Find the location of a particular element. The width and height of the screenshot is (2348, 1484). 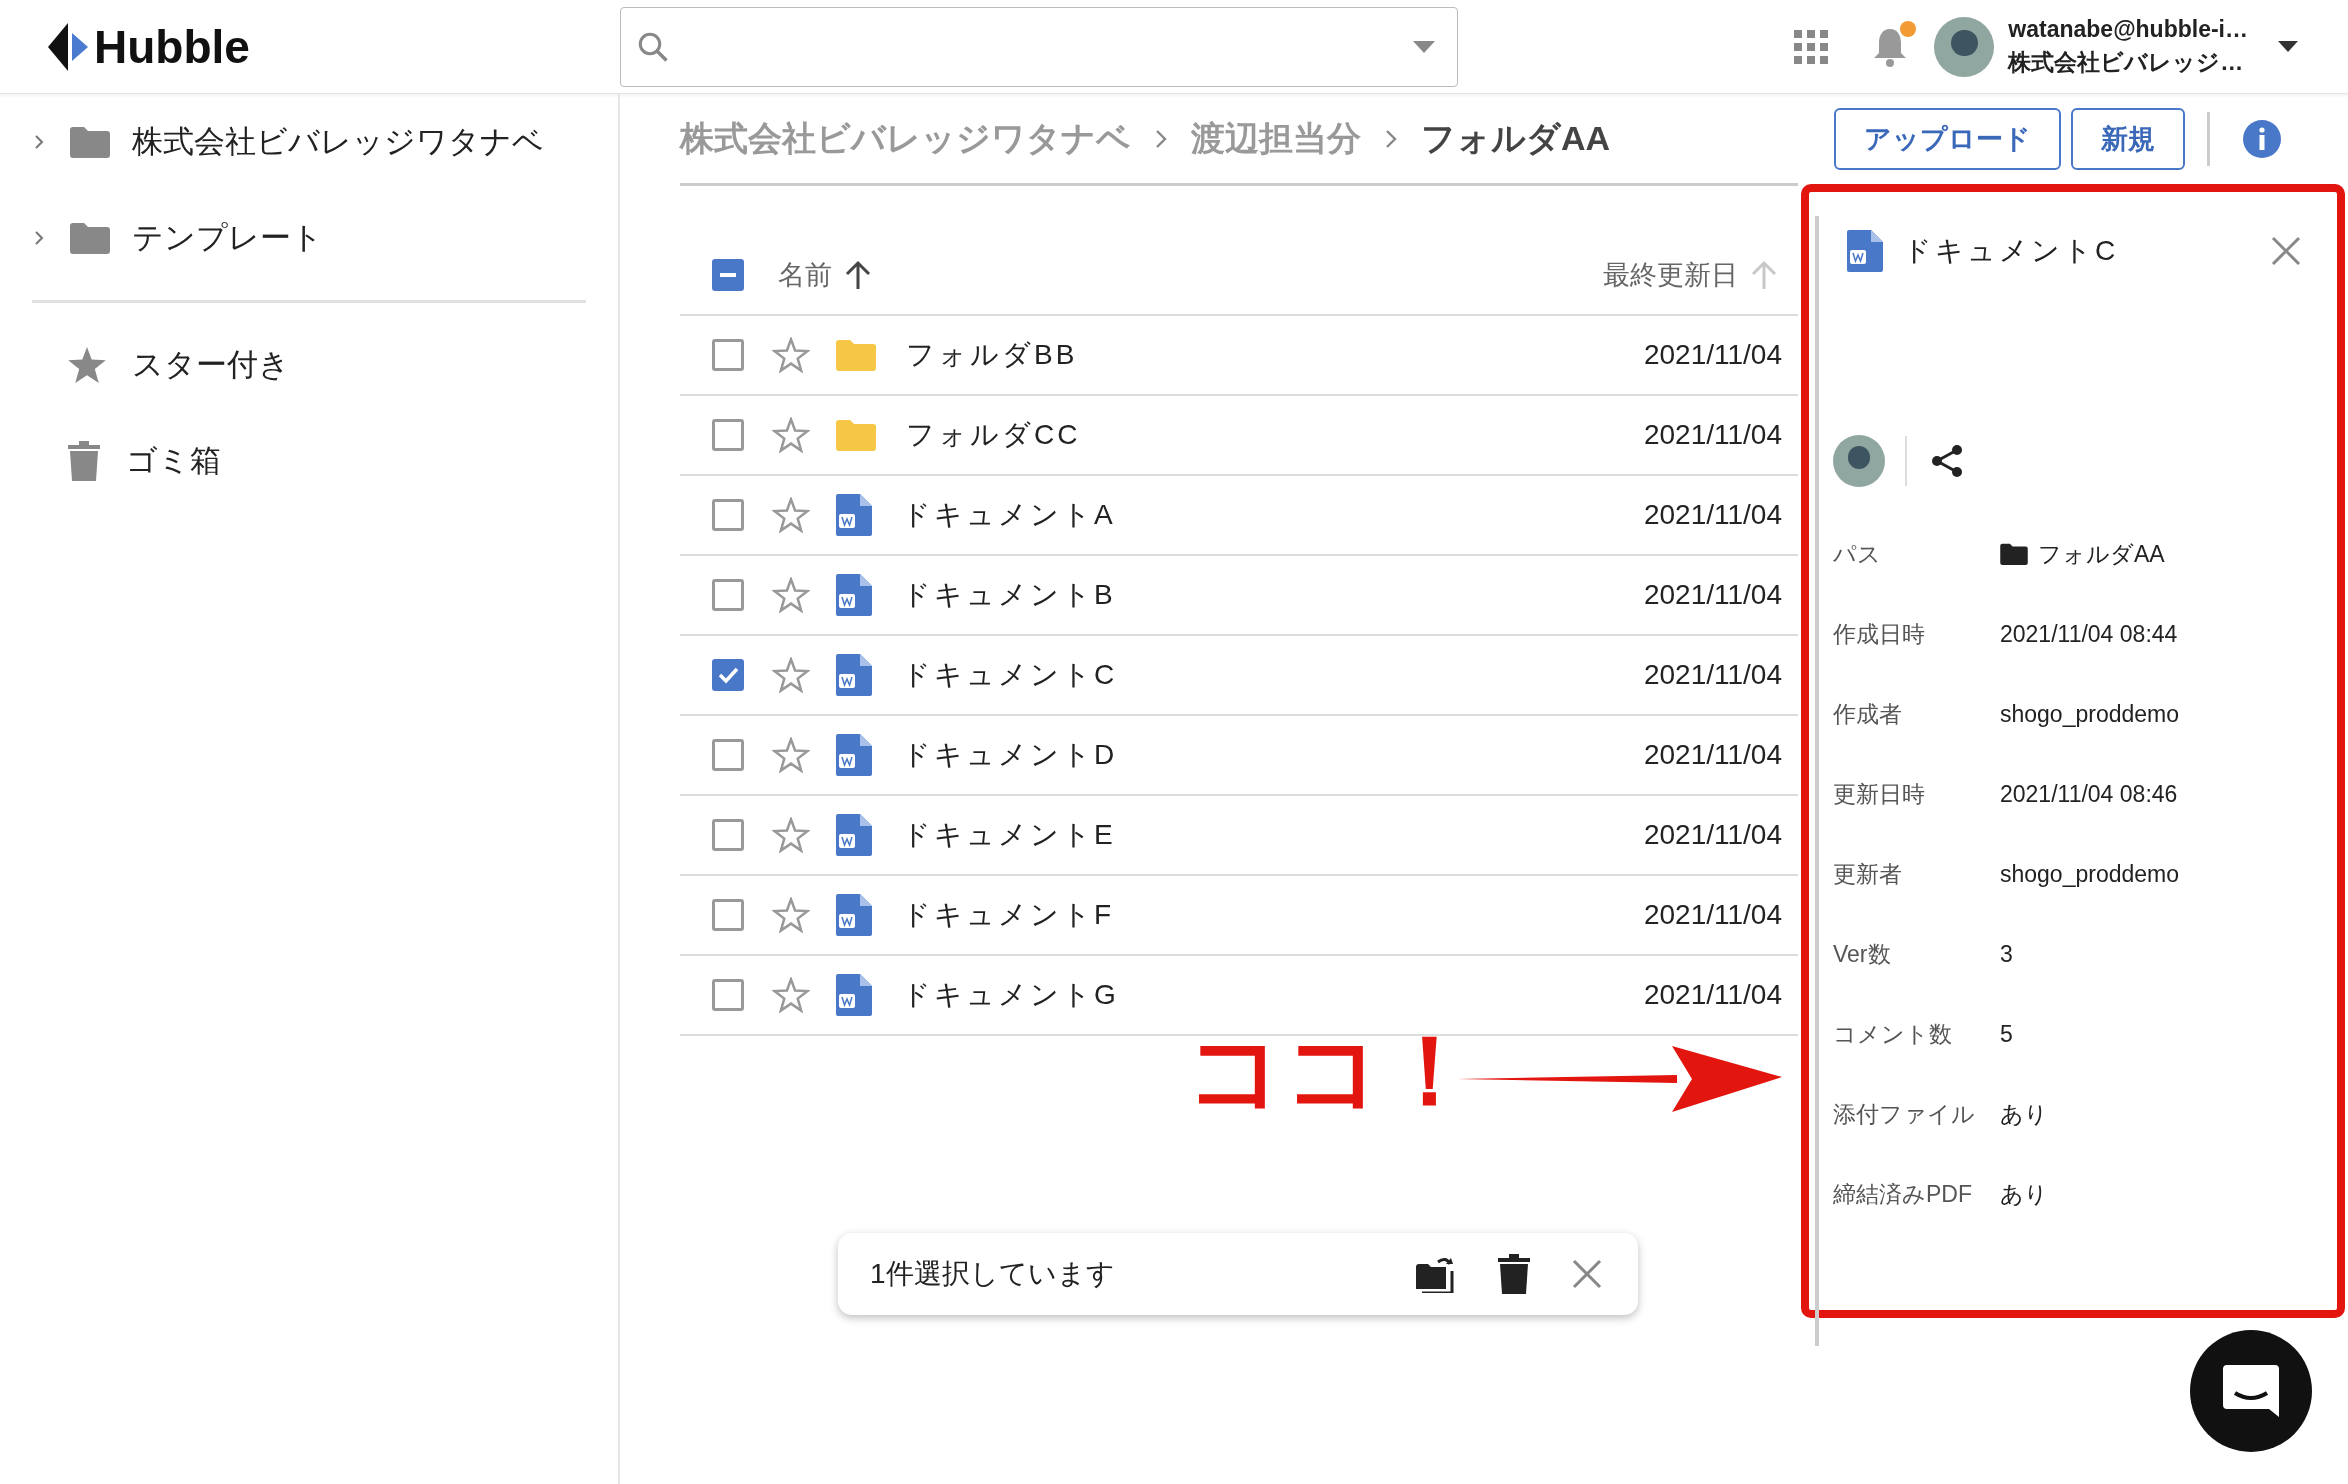

file-name: フォルダBB is located at coordinates (992, 355).